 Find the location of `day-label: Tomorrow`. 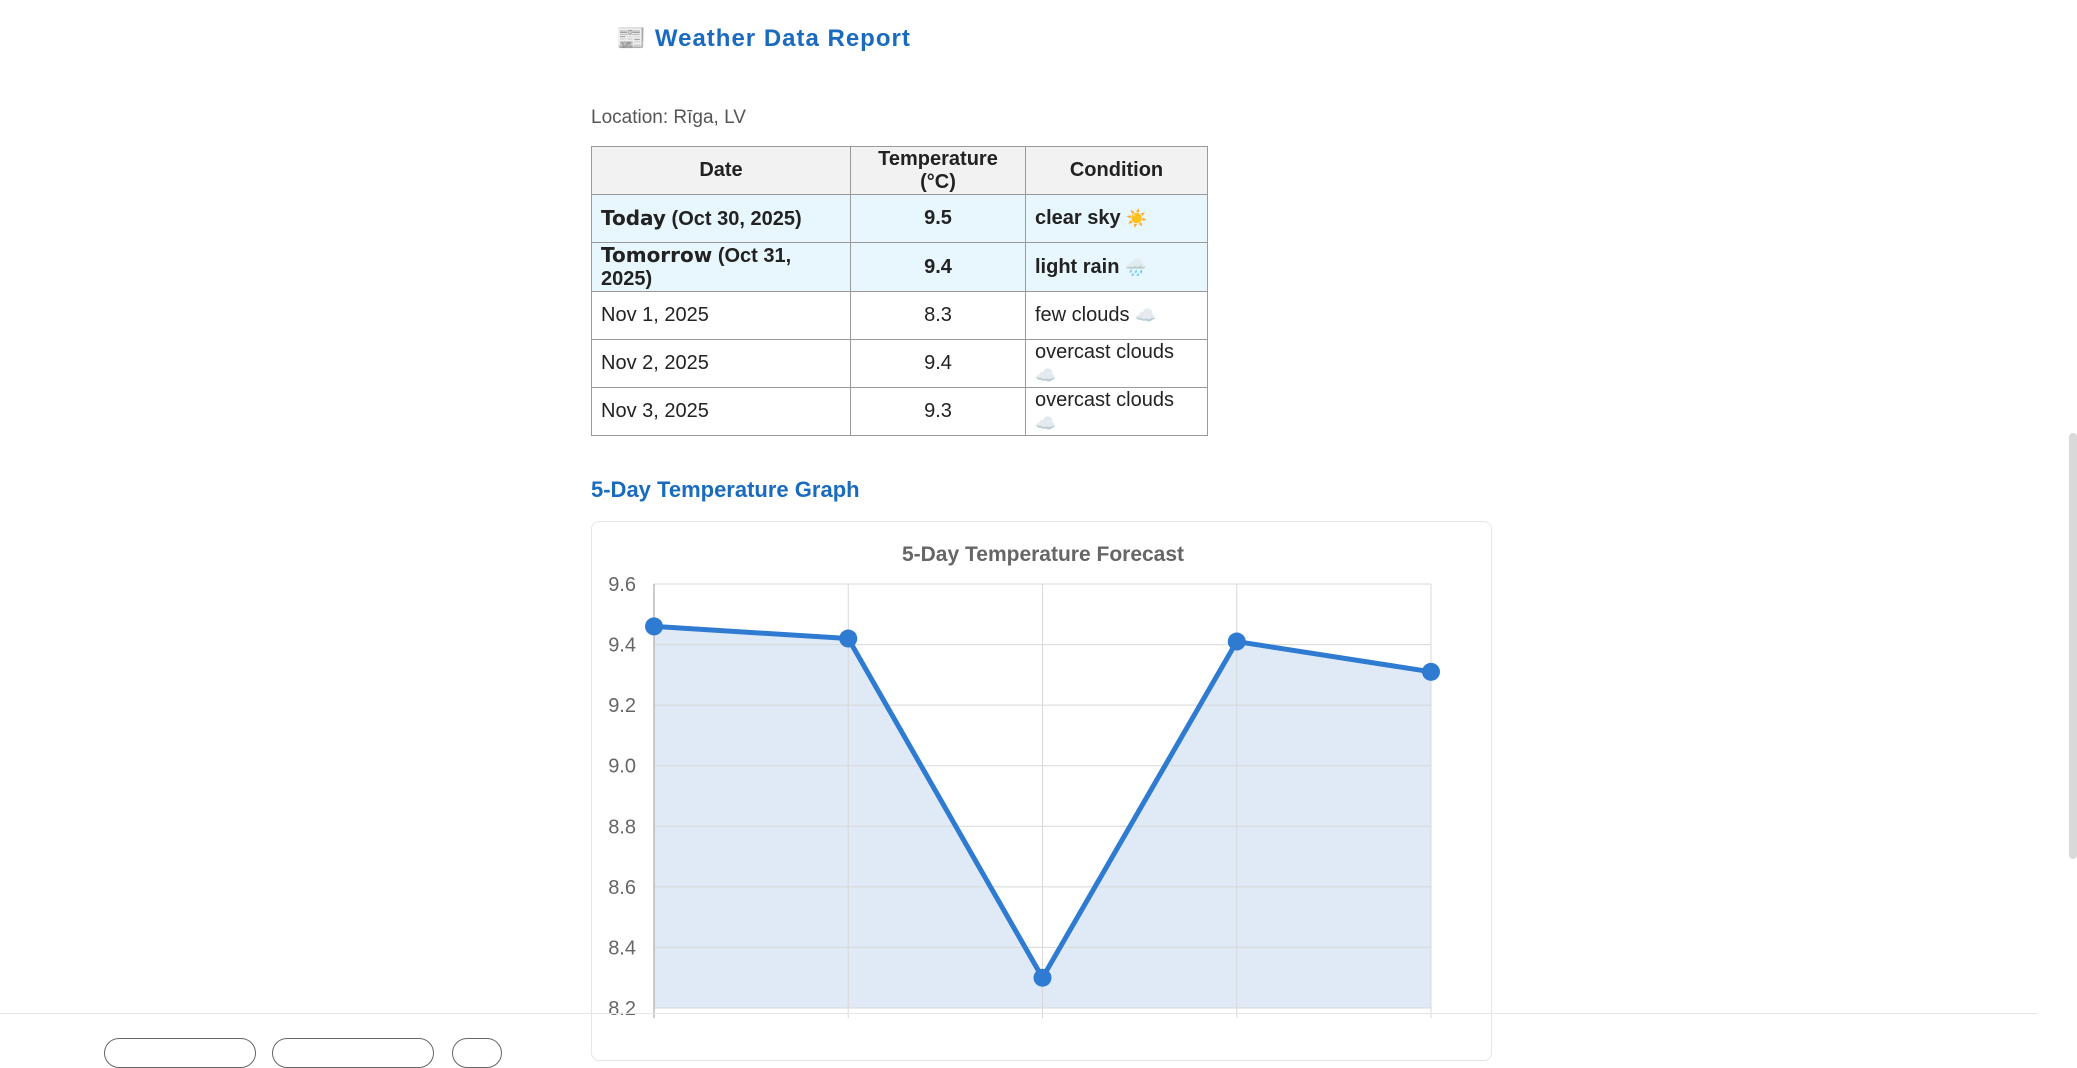

day-label: Tomorrow is located at coordinates (657, 255).